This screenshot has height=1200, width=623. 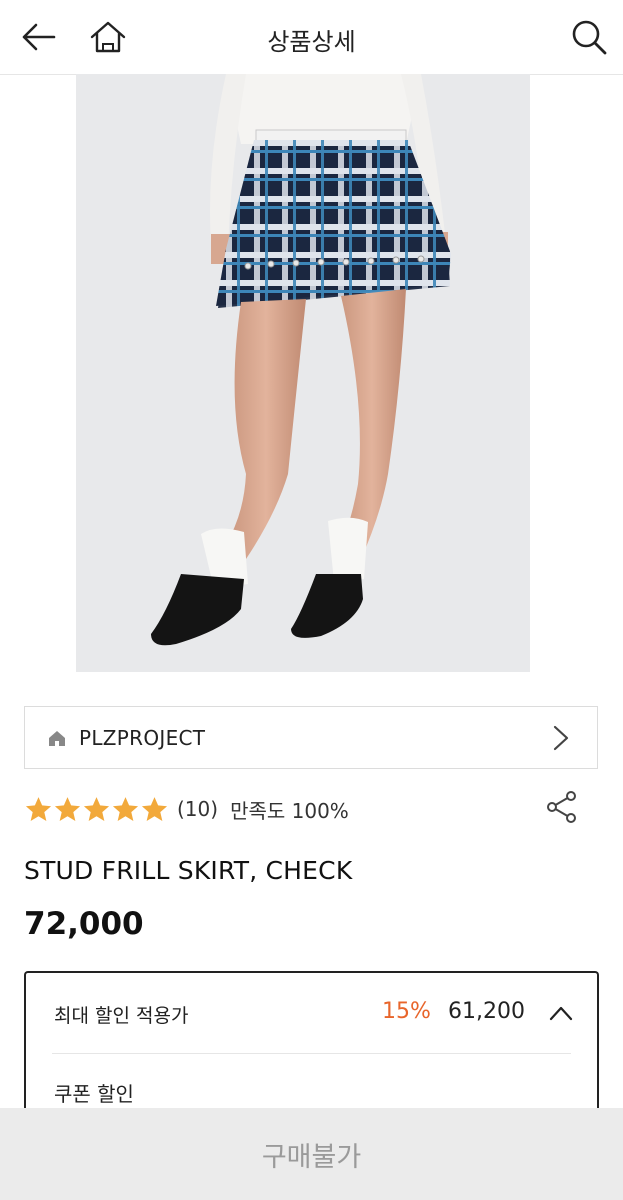 What do you see at coordinates (84, 924) in the screenshot?
I see `product-price: 72,000` at bounding box center [84, 924].